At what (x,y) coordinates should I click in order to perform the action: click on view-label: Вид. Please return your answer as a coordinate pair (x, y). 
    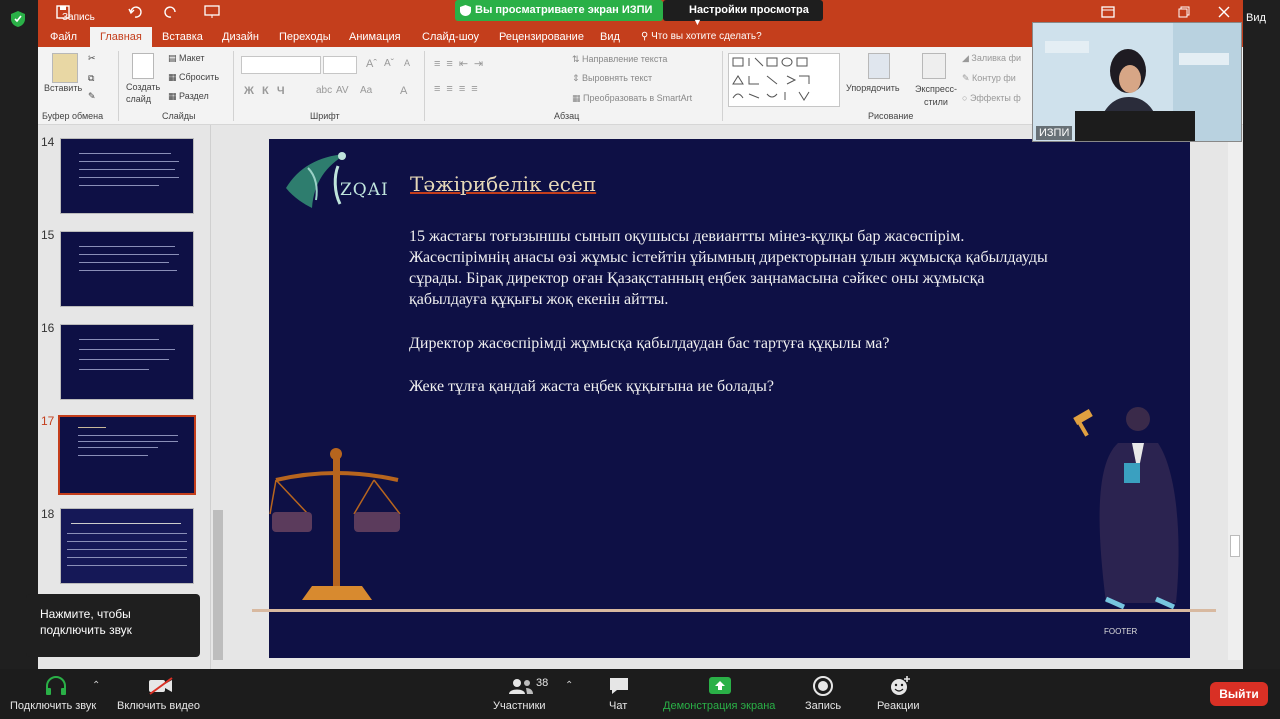
    Looking at the image, I should click on (1256, 18).